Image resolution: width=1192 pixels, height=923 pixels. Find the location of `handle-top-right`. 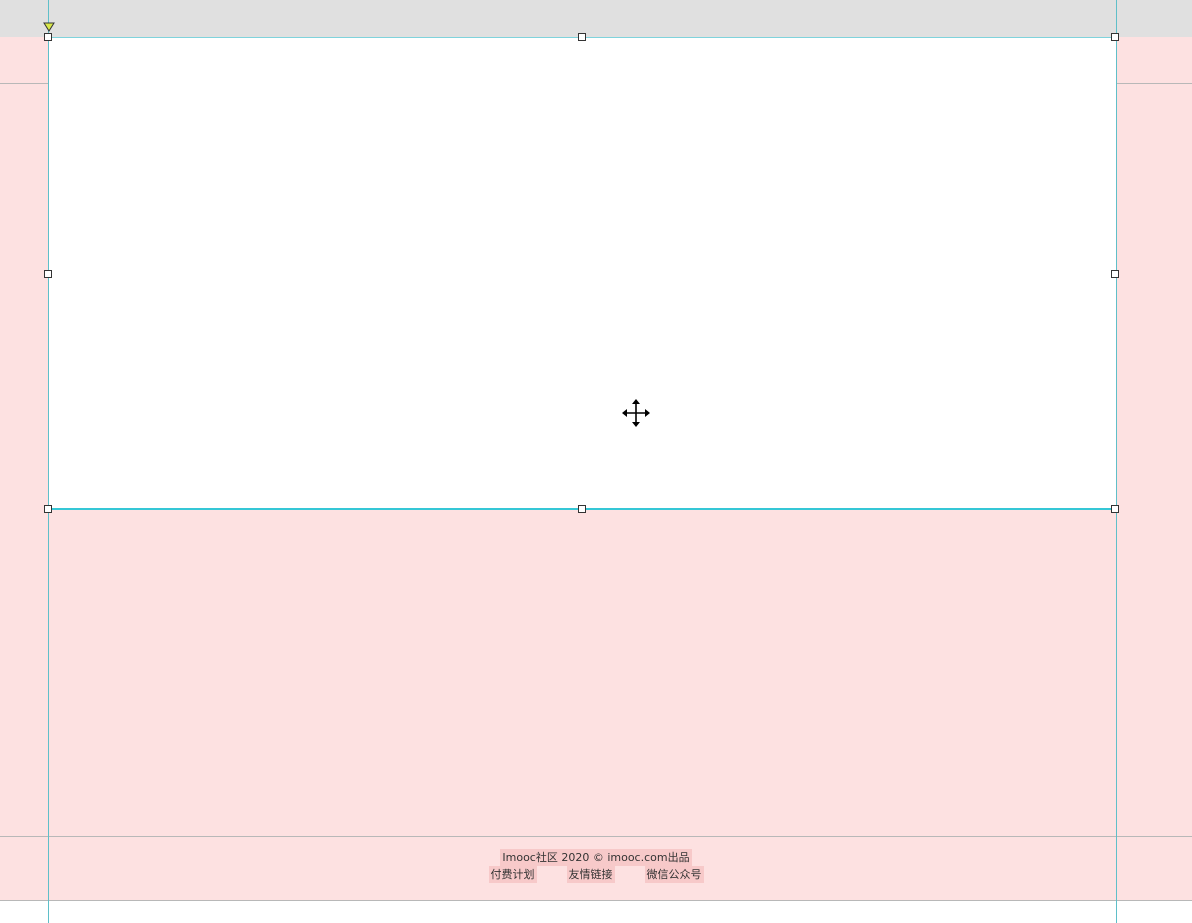

handle-top-right is located at coordinates (1115, 37).